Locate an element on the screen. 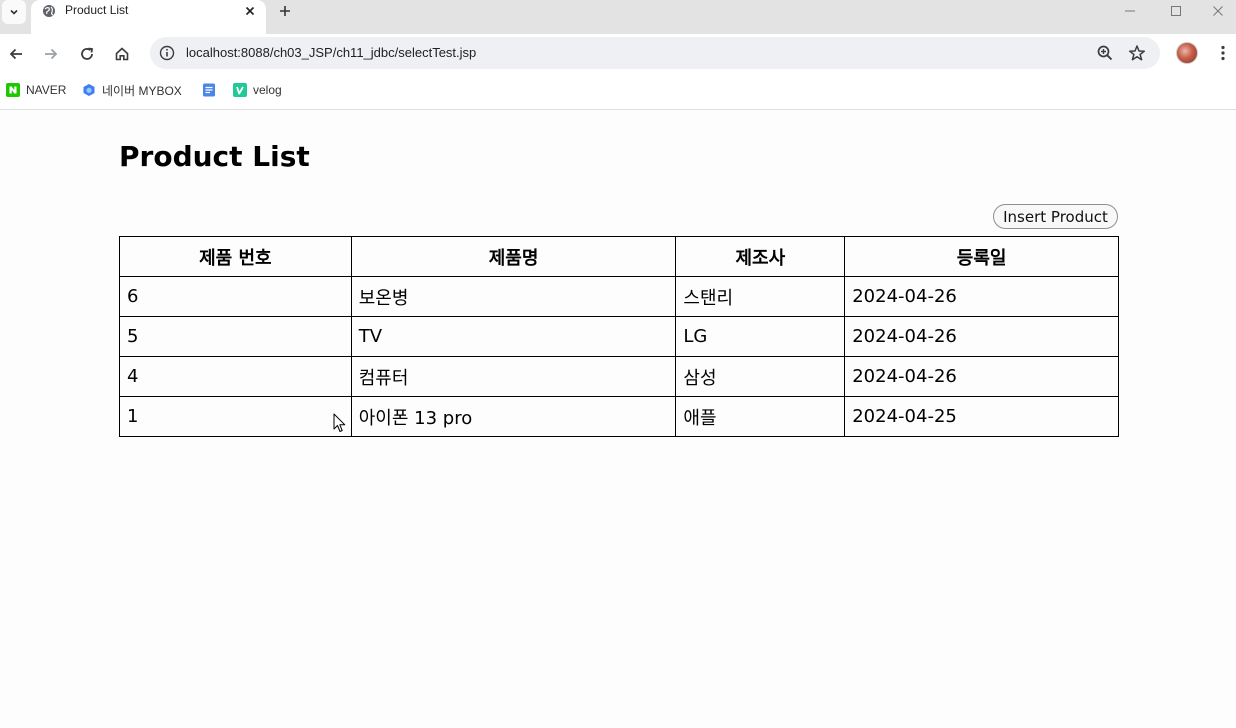  cell-product-name: 컴퓨터 is located at coordinates (513, 376).